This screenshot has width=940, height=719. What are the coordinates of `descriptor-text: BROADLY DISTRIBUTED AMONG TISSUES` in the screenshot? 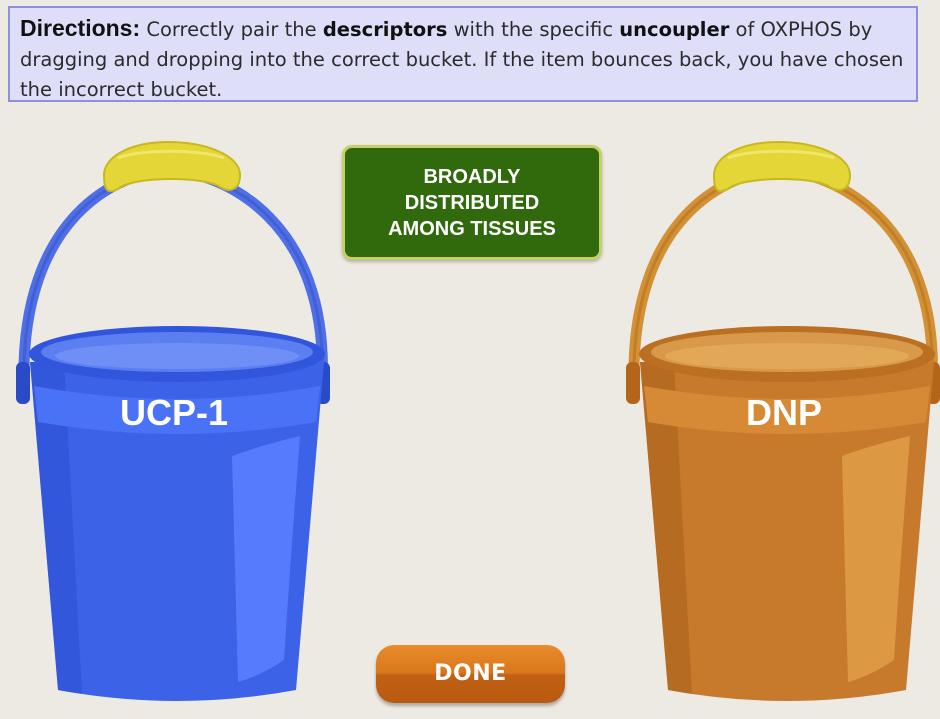 It's located at (472, 203).